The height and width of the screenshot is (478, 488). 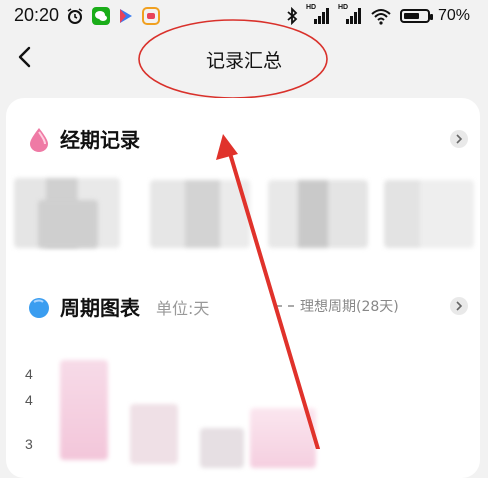 What do you see at coordinates (126, 16) in the screenshot?
I see `play-icon` at bounding box center [126, 16].